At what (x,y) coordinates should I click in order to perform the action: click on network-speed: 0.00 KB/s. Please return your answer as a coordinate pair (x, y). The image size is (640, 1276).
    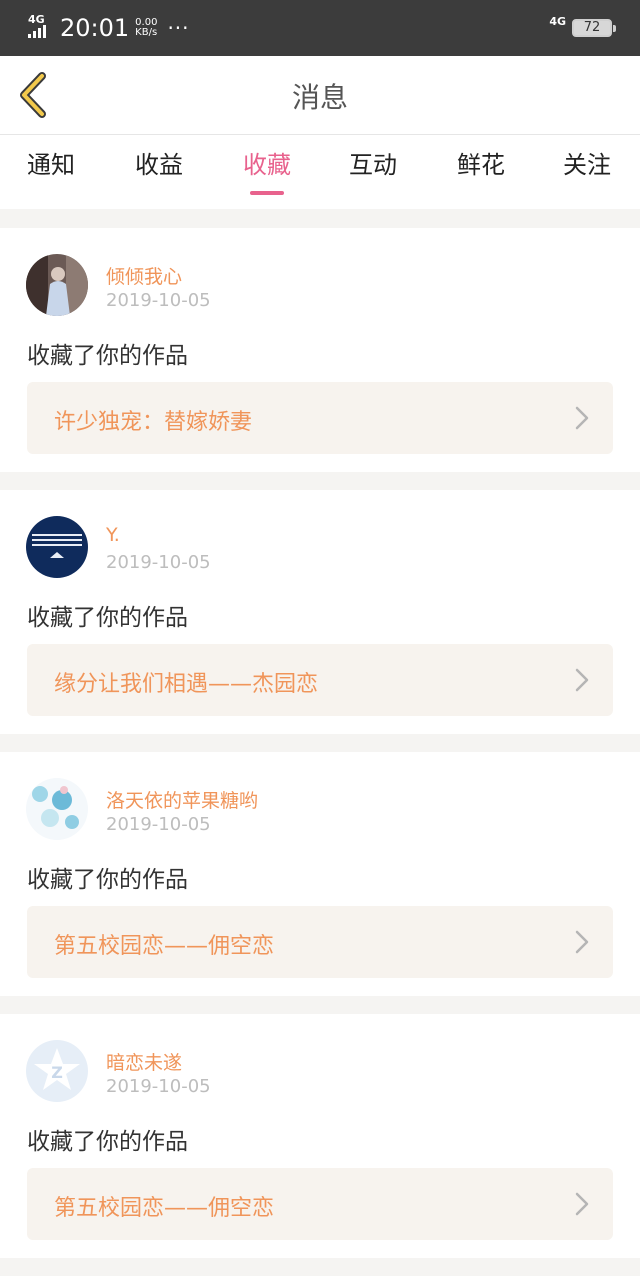
    Looking at the image, I should click on (146, 27).